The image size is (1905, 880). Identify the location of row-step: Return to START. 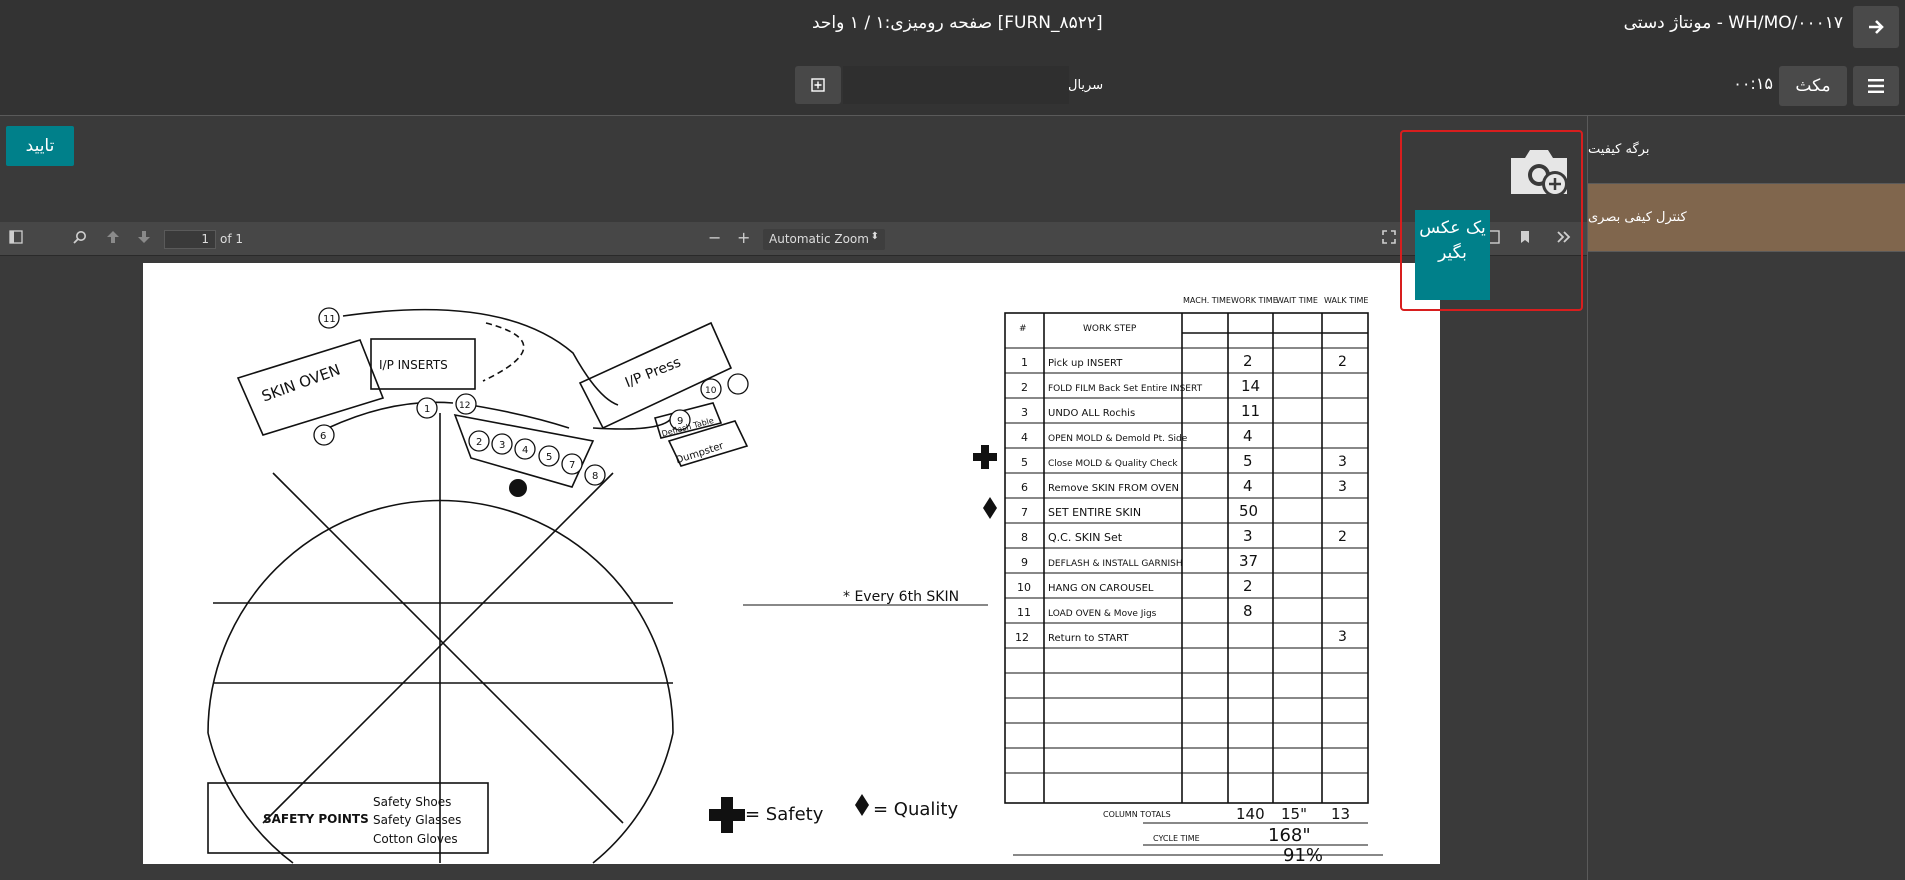
(1088, 638).